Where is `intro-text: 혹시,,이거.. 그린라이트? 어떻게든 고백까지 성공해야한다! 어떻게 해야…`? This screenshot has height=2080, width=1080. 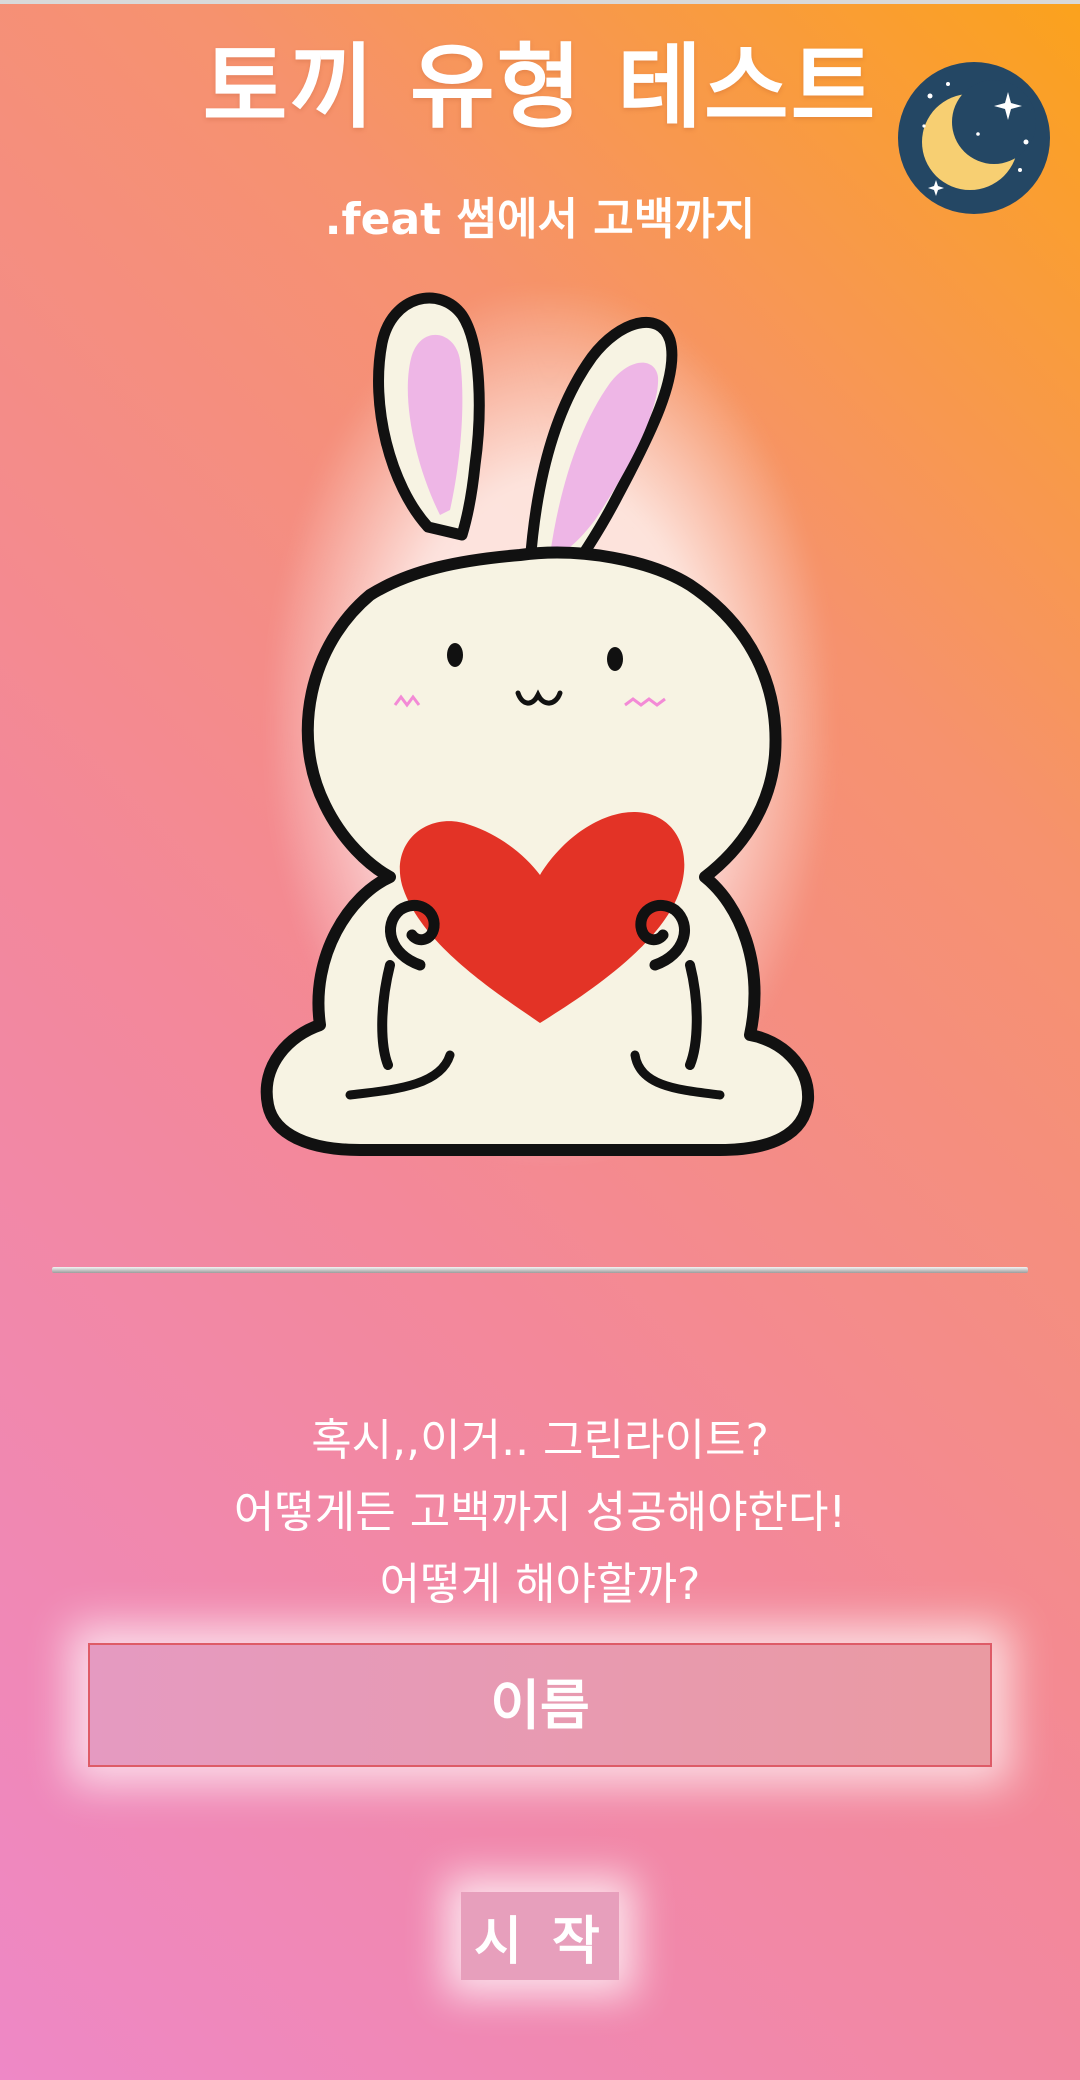 intro-text: 혹시,,이거.. 그린라이트? 어떻게든 고백까지 성공해야한다! 어떻게 해야… is located at coordinates (540, 1513).